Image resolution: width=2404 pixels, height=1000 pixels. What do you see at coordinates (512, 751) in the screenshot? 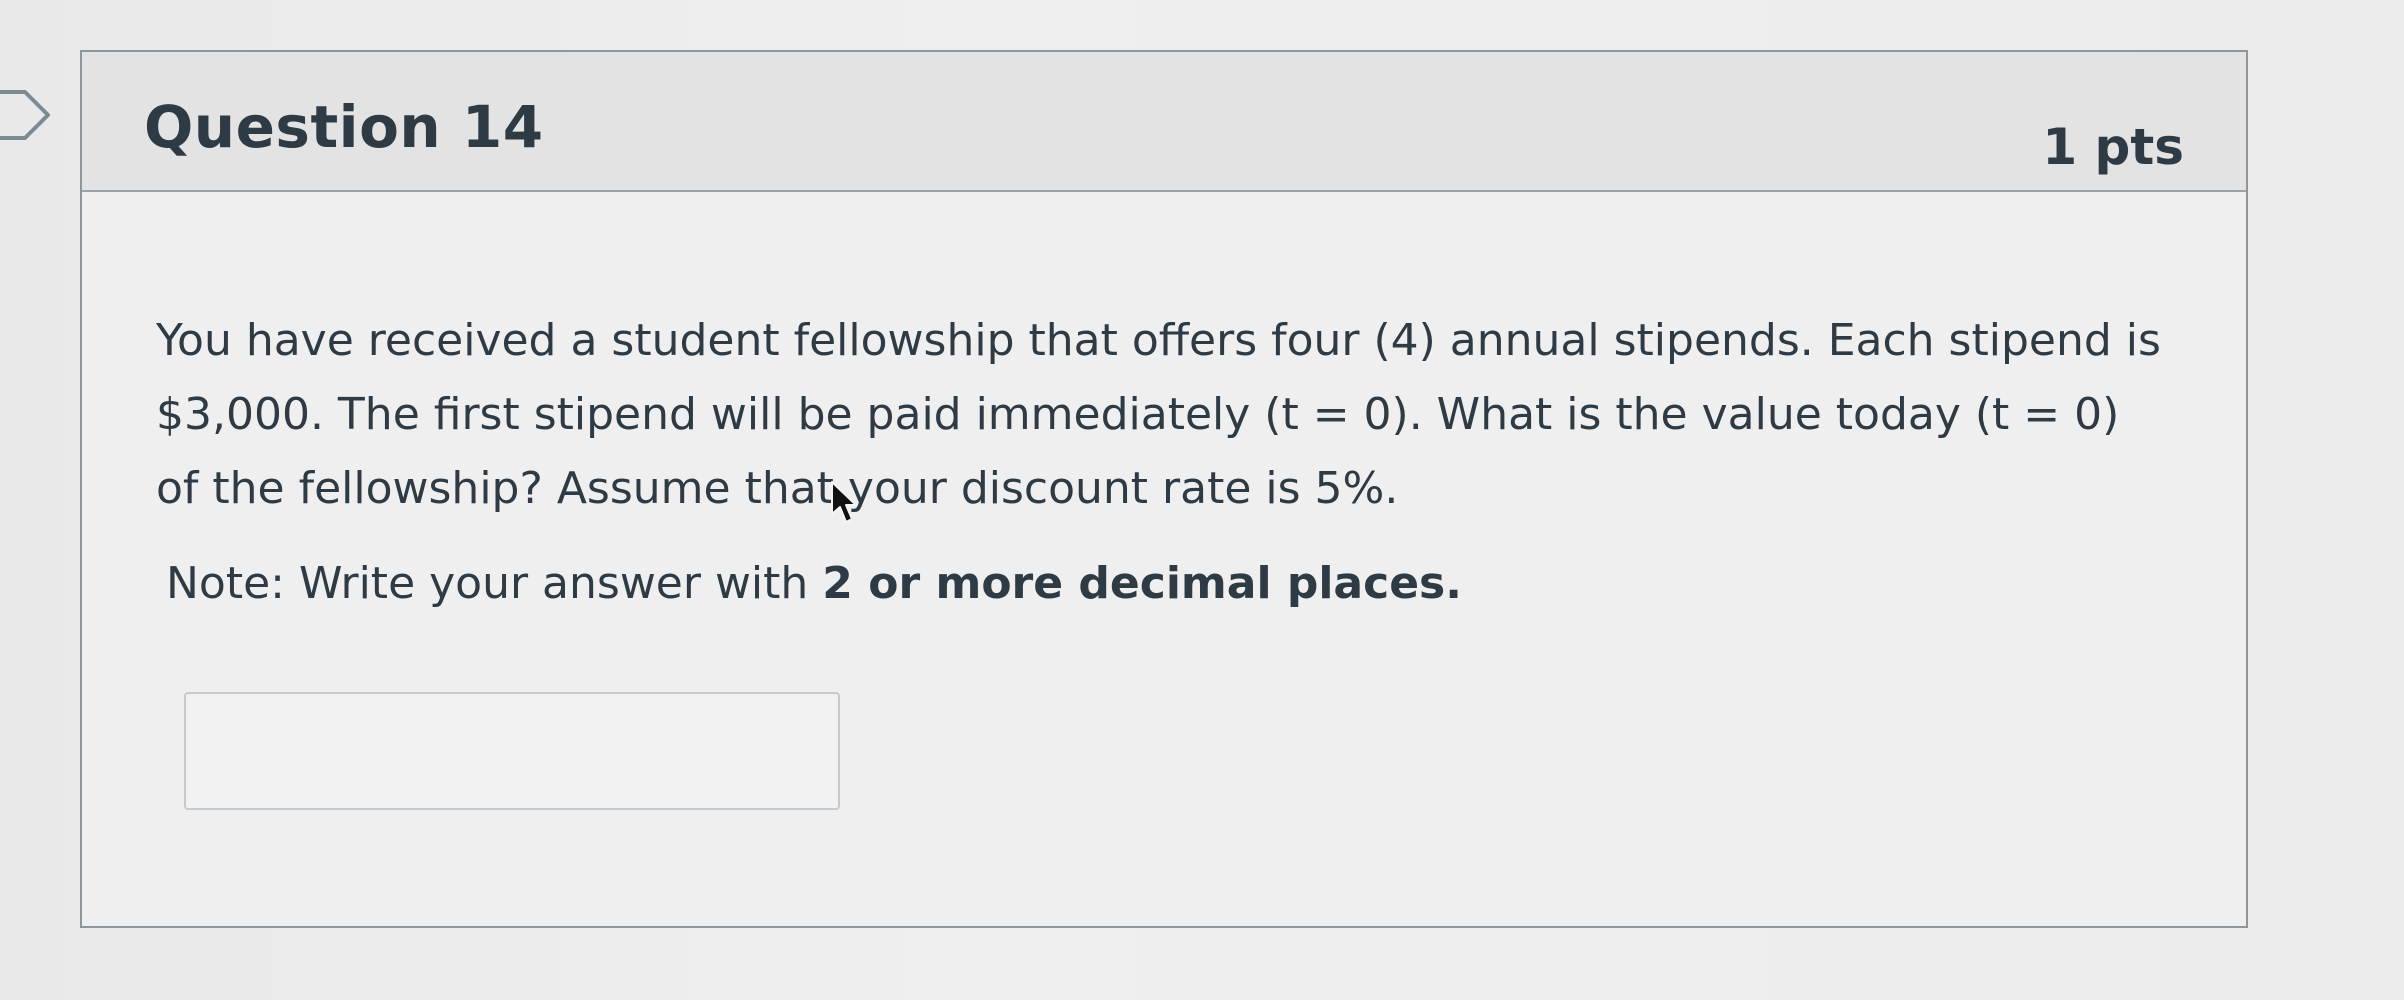
I see `answer-input` at bounding box center [512, 751].